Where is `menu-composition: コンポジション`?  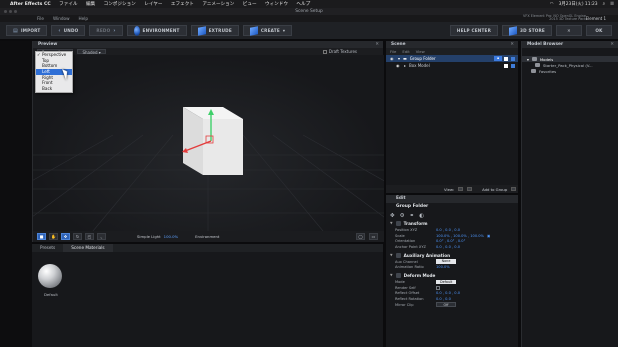
menu-composition: コンポジション is located at coordinates (120, 4).